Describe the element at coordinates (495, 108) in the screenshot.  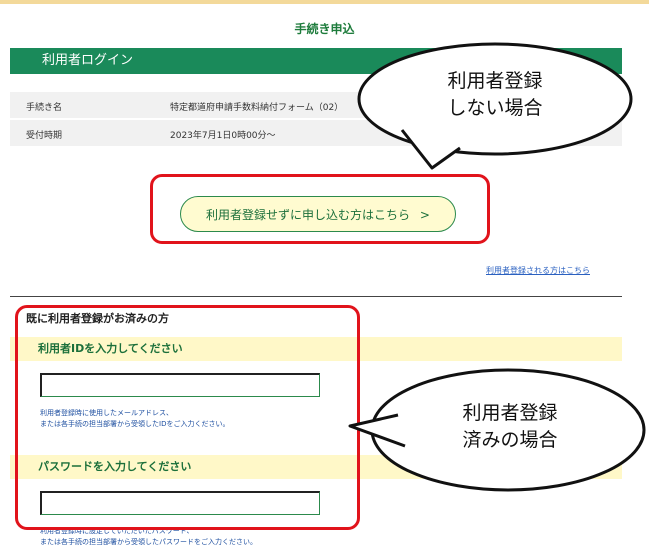
I see `callout-not-registered-line-2: しない場合` at that location.